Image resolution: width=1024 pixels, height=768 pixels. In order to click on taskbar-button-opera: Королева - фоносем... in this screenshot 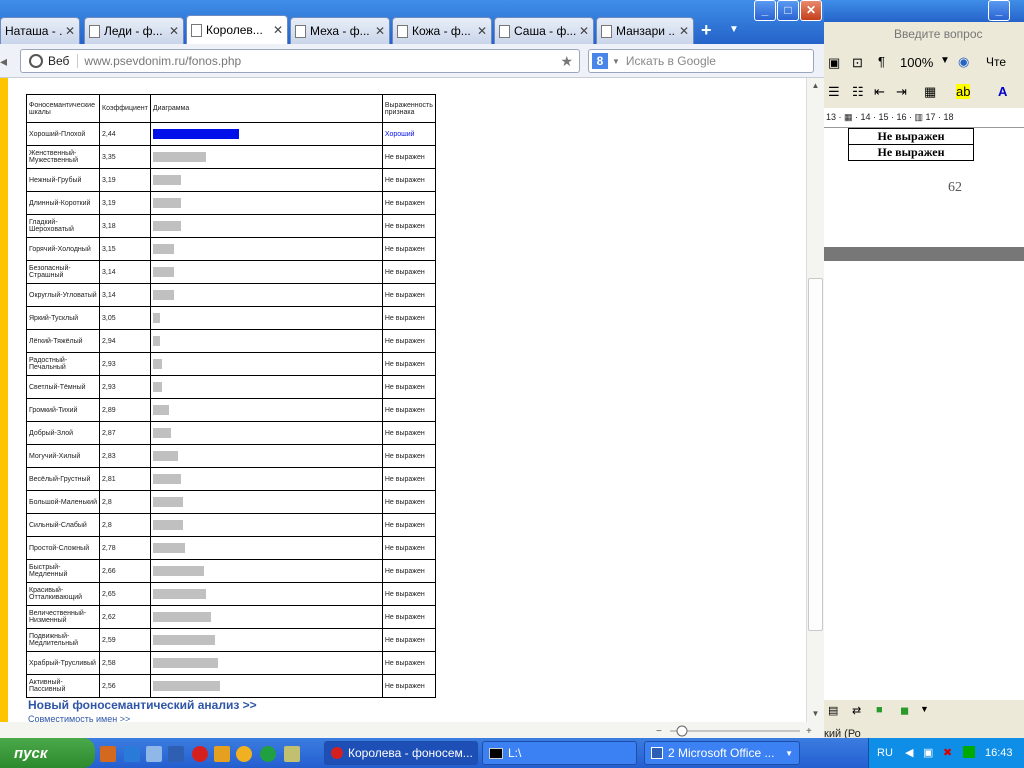, I will do `click(401, 753)`.